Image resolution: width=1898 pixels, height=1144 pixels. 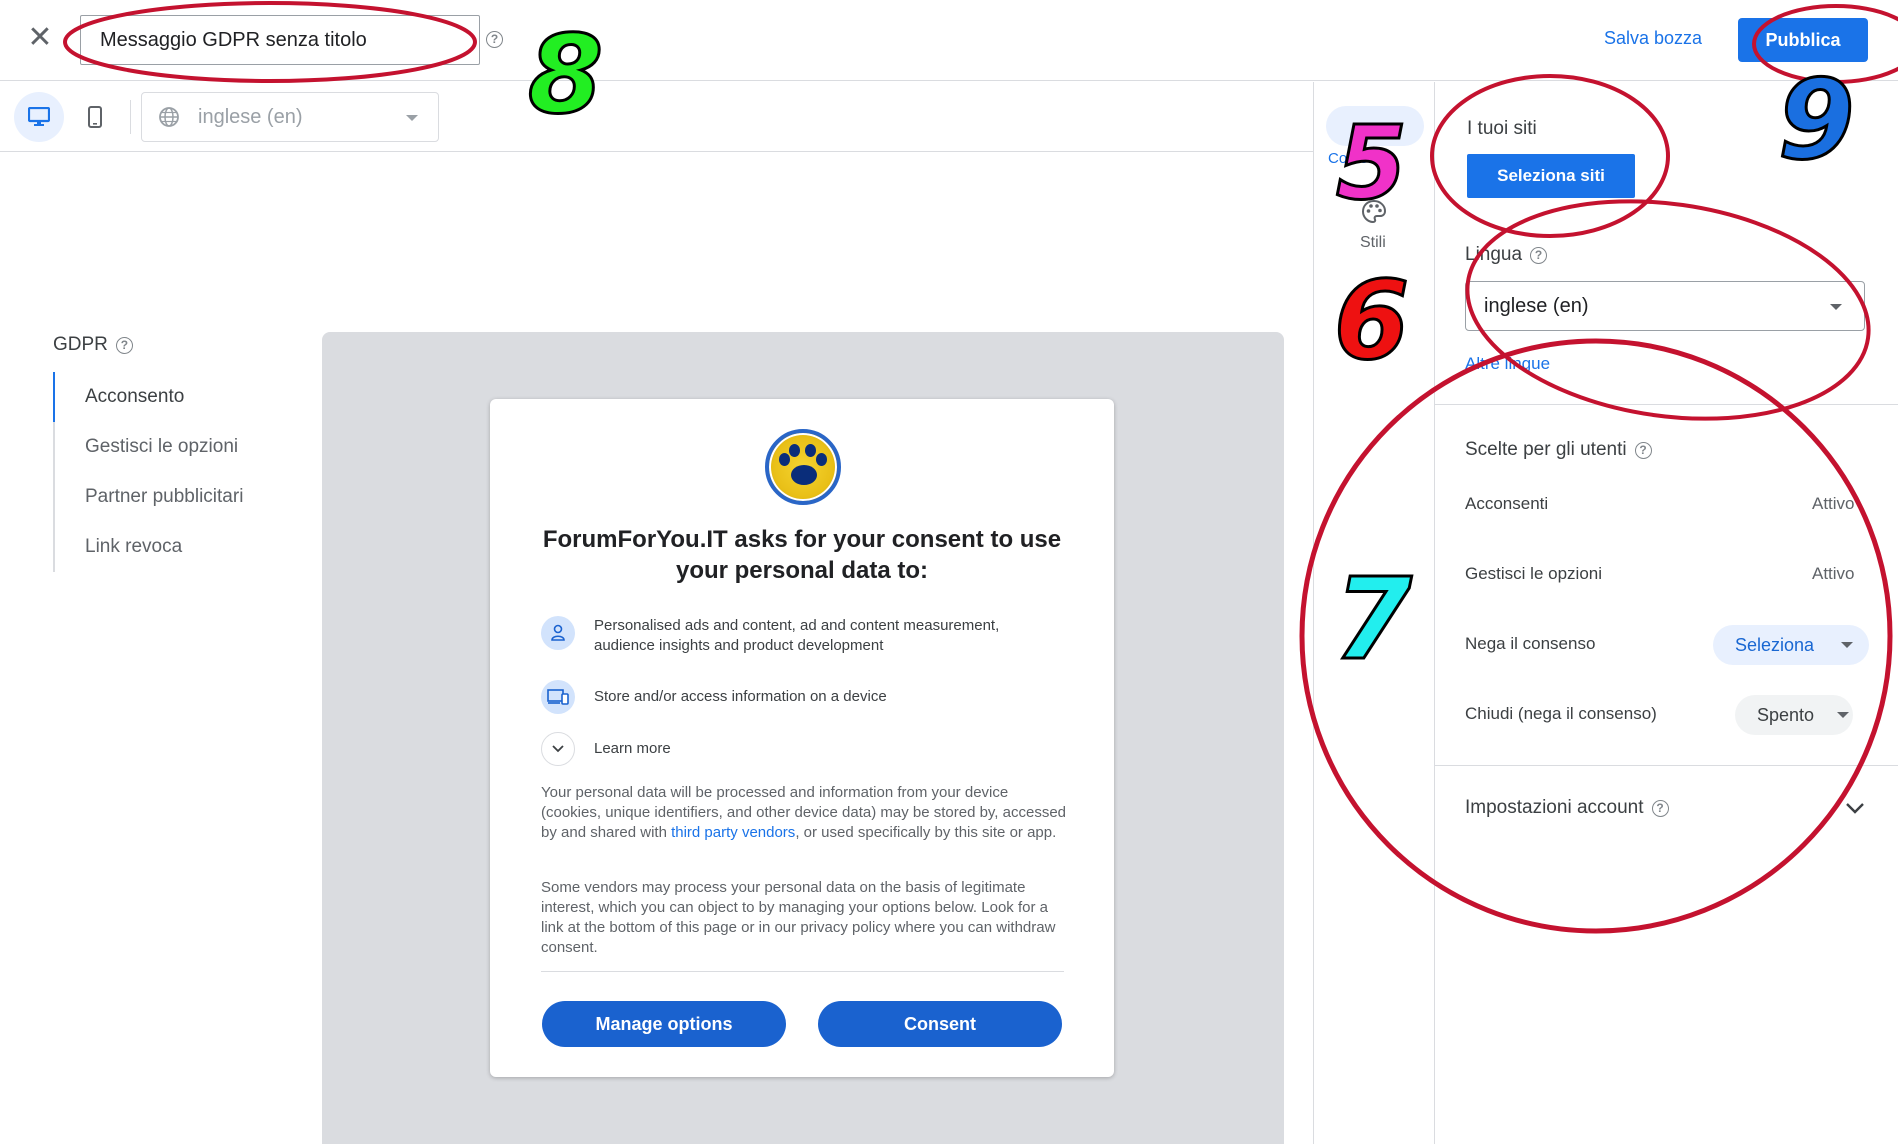 What do you see at coordinates (949, 40) in the screenshot?
I see `header-bar: ✕ ? Salva bozza Pubblica` at bounding box center [949, 40].